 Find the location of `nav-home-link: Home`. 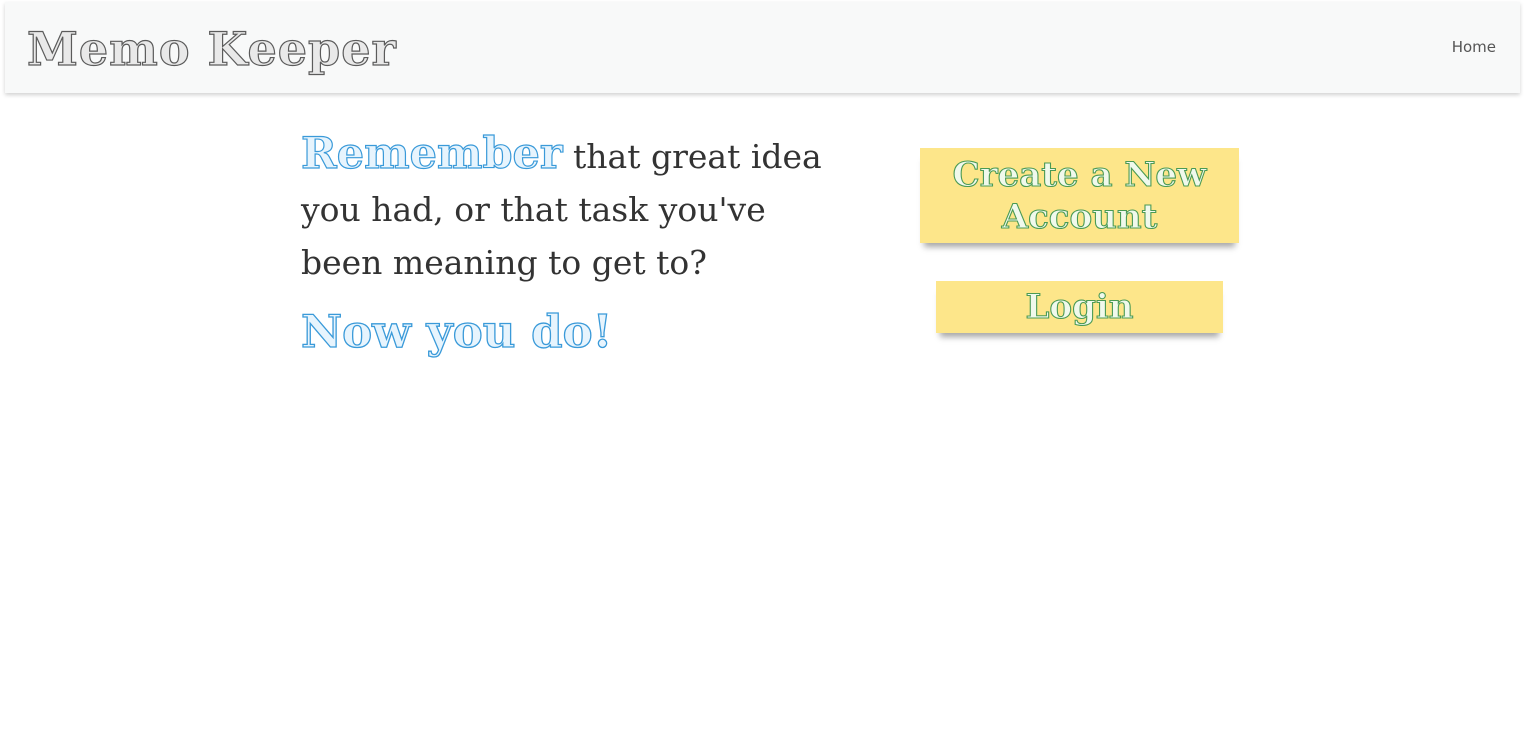

nav-home-link: Home is located at coordinates (1474, 47).